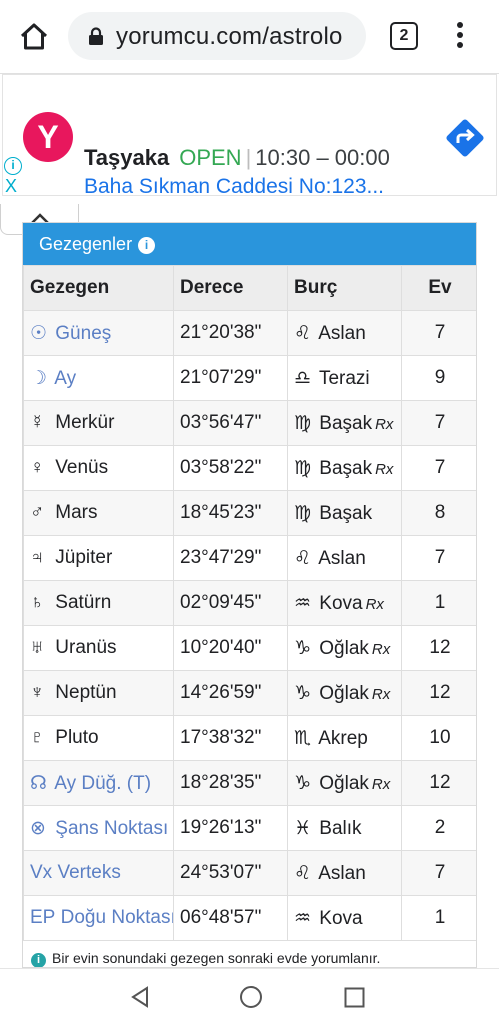  I want to click on ad-close-icon: X, so click(11, 186).